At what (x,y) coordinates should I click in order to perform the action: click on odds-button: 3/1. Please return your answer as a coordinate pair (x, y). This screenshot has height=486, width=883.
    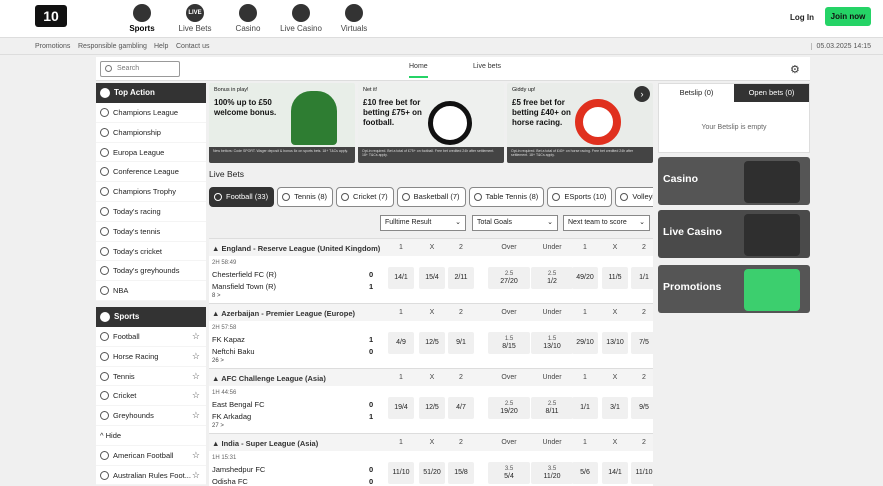
    Looking at the image, I should click on (615, 408).